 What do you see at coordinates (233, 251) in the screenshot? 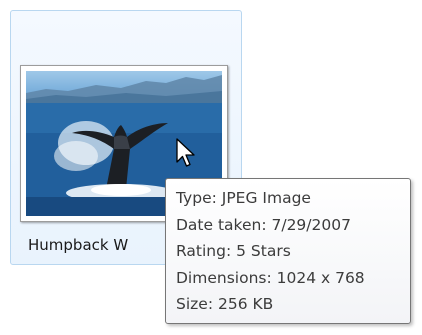
I see `tooltip-rating: Rating: 5 Stars` at bounding box center [233, 251].